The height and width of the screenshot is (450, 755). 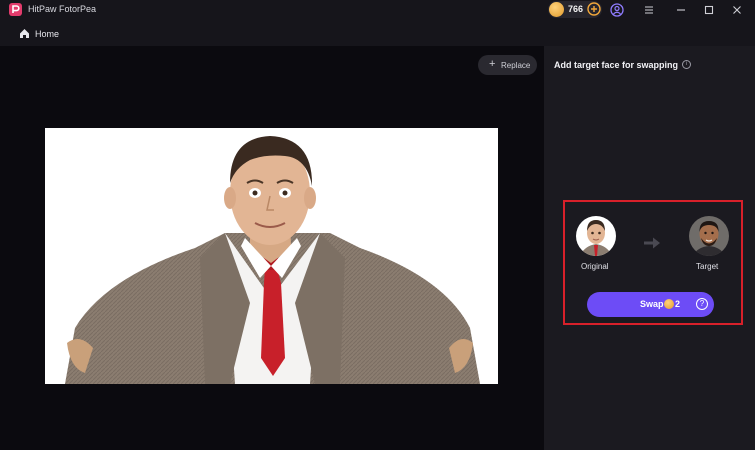 I want to click on title-bar: HitPaw FotorPea 766, so click(x=377, y=10).